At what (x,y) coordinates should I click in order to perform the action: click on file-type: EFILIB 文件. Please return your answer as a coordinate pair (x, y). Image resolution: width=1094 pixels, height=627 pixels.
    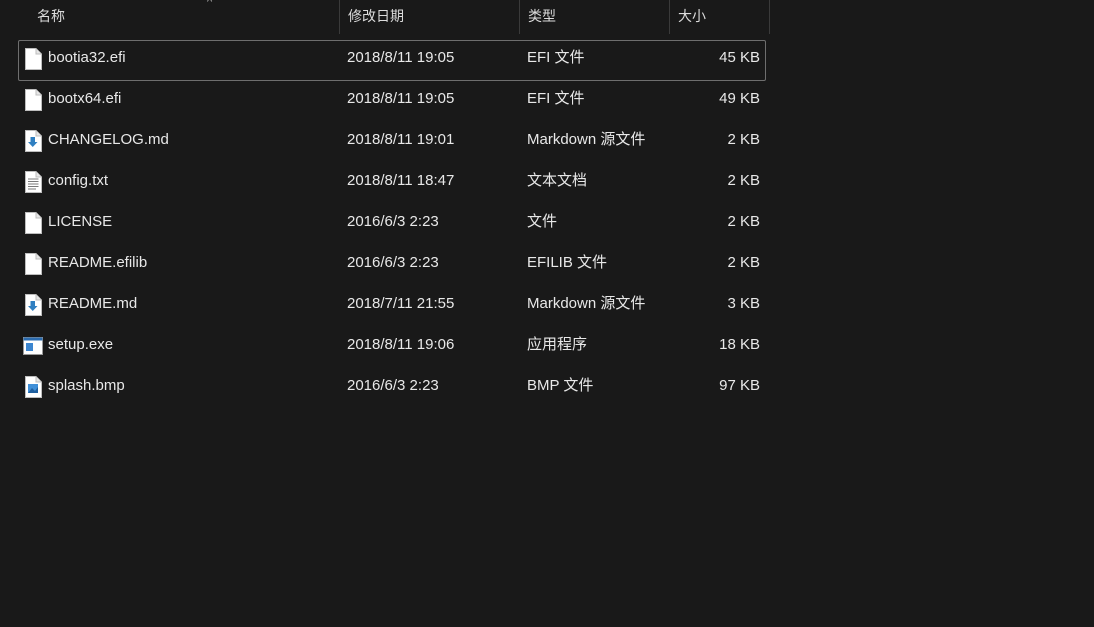
    Looking at the image, I should click on (567, 262).